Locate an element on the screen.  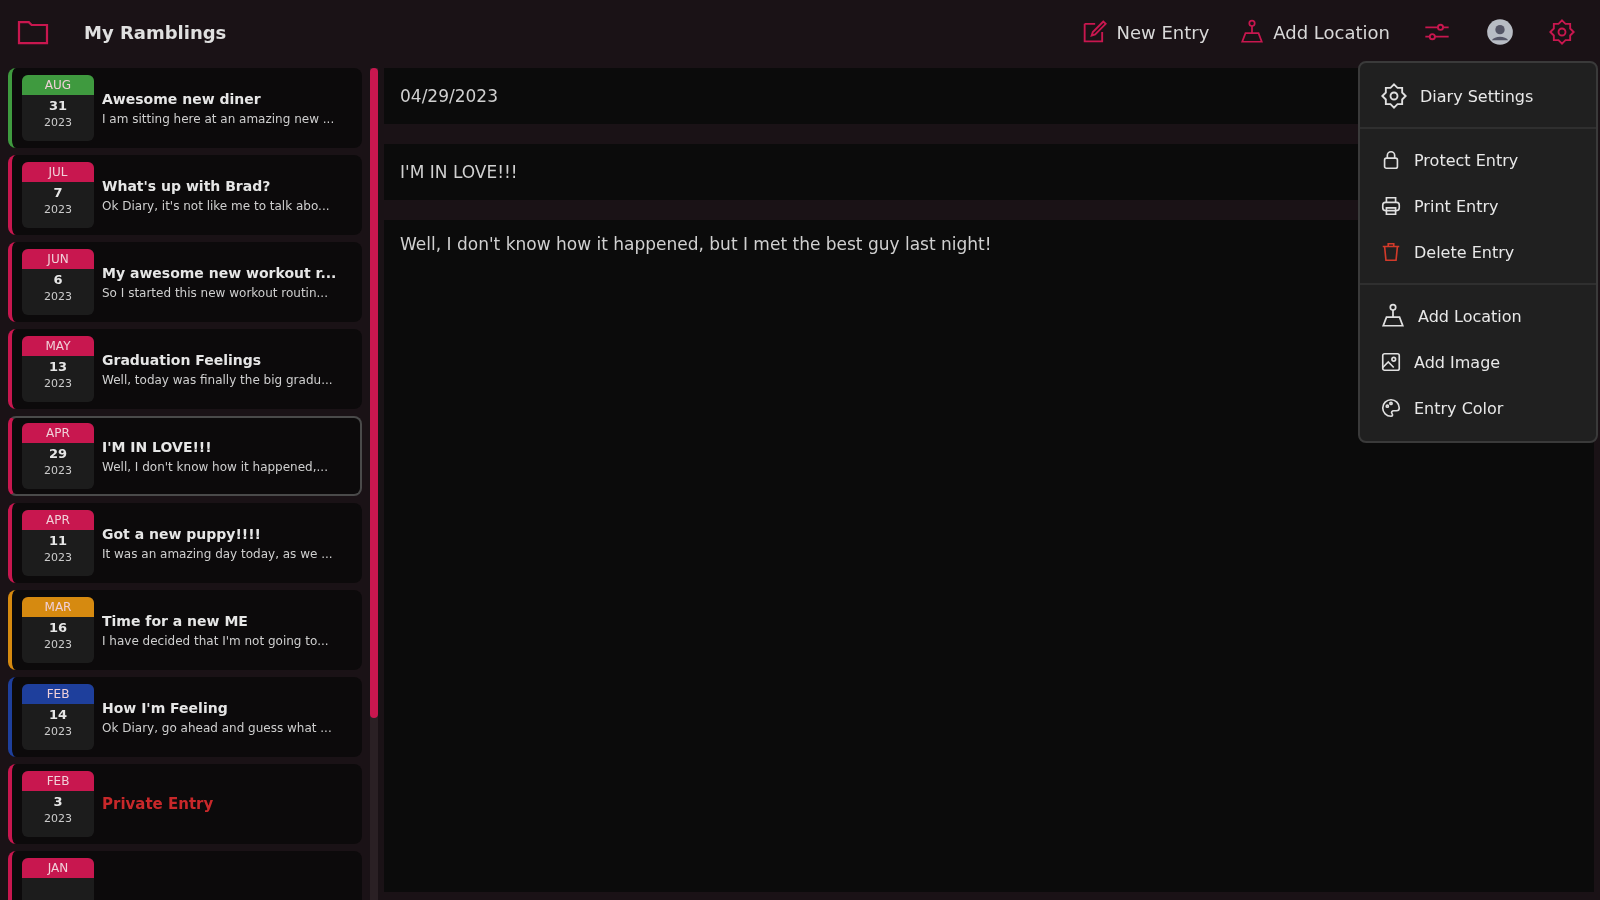
entry-title: I'M IN LOVE!!! is located at coordinates (157, 446).